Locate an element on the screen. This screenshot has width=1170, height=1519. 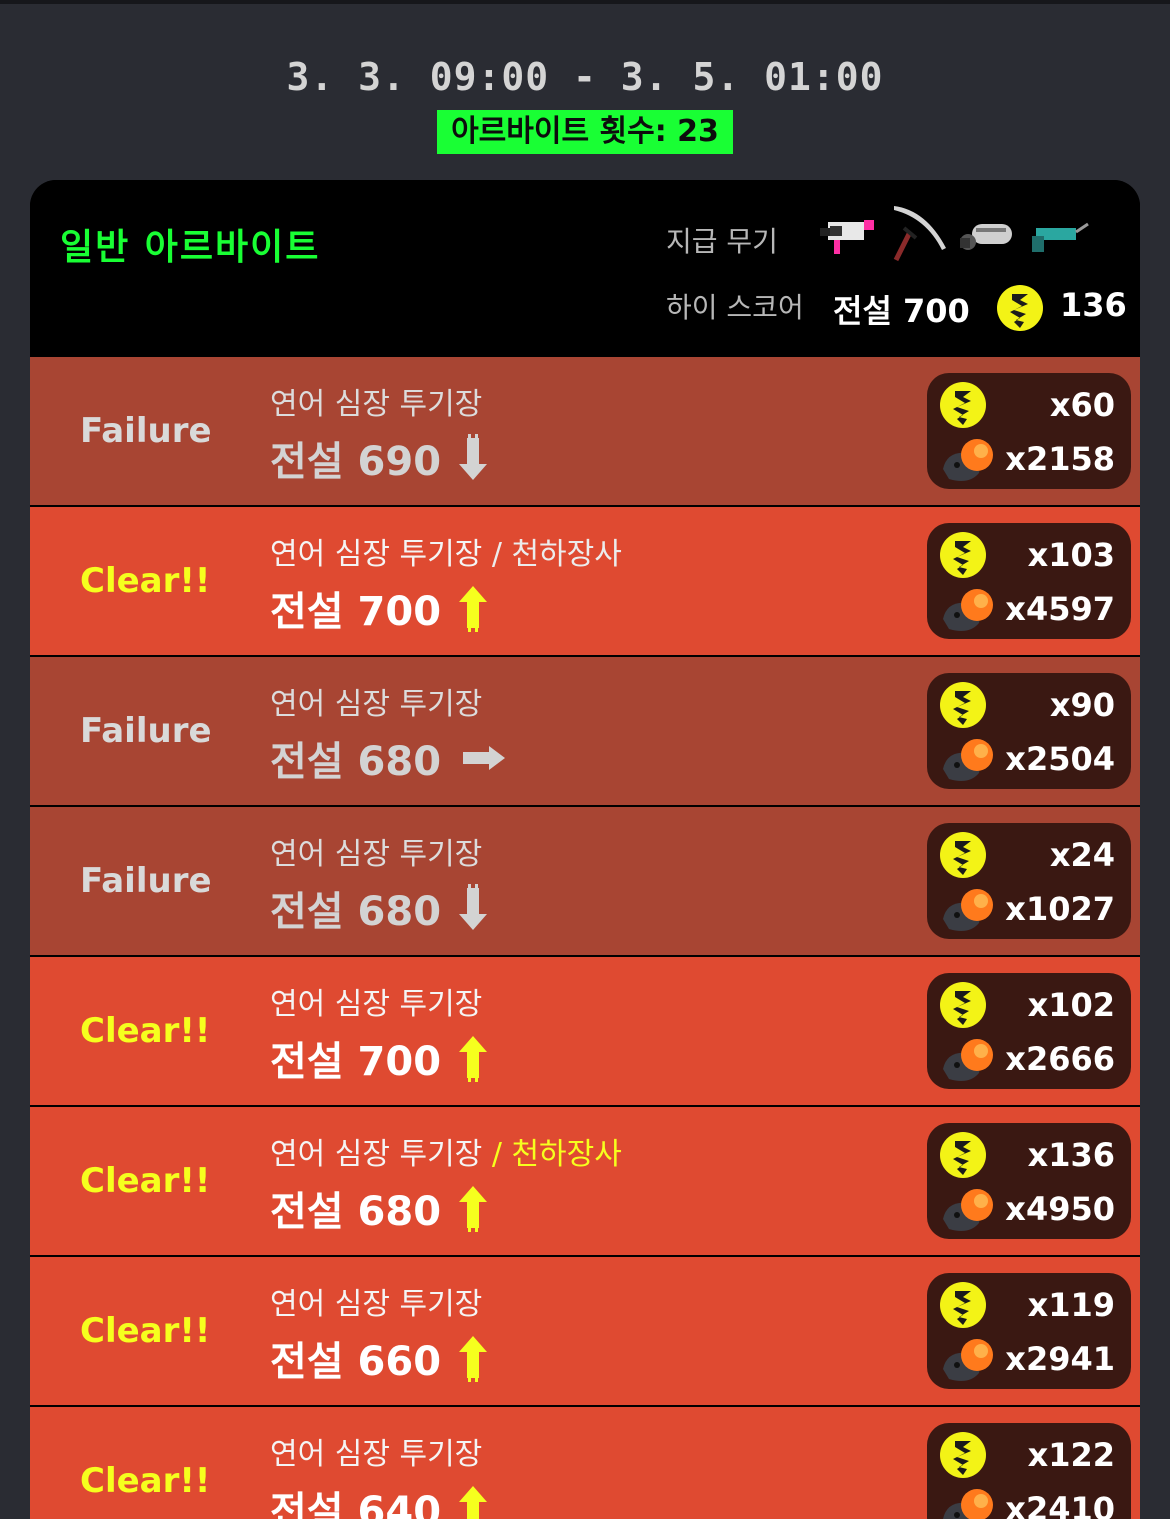
job-grade-line: 전설 690 is located at coordinates (380, 458).